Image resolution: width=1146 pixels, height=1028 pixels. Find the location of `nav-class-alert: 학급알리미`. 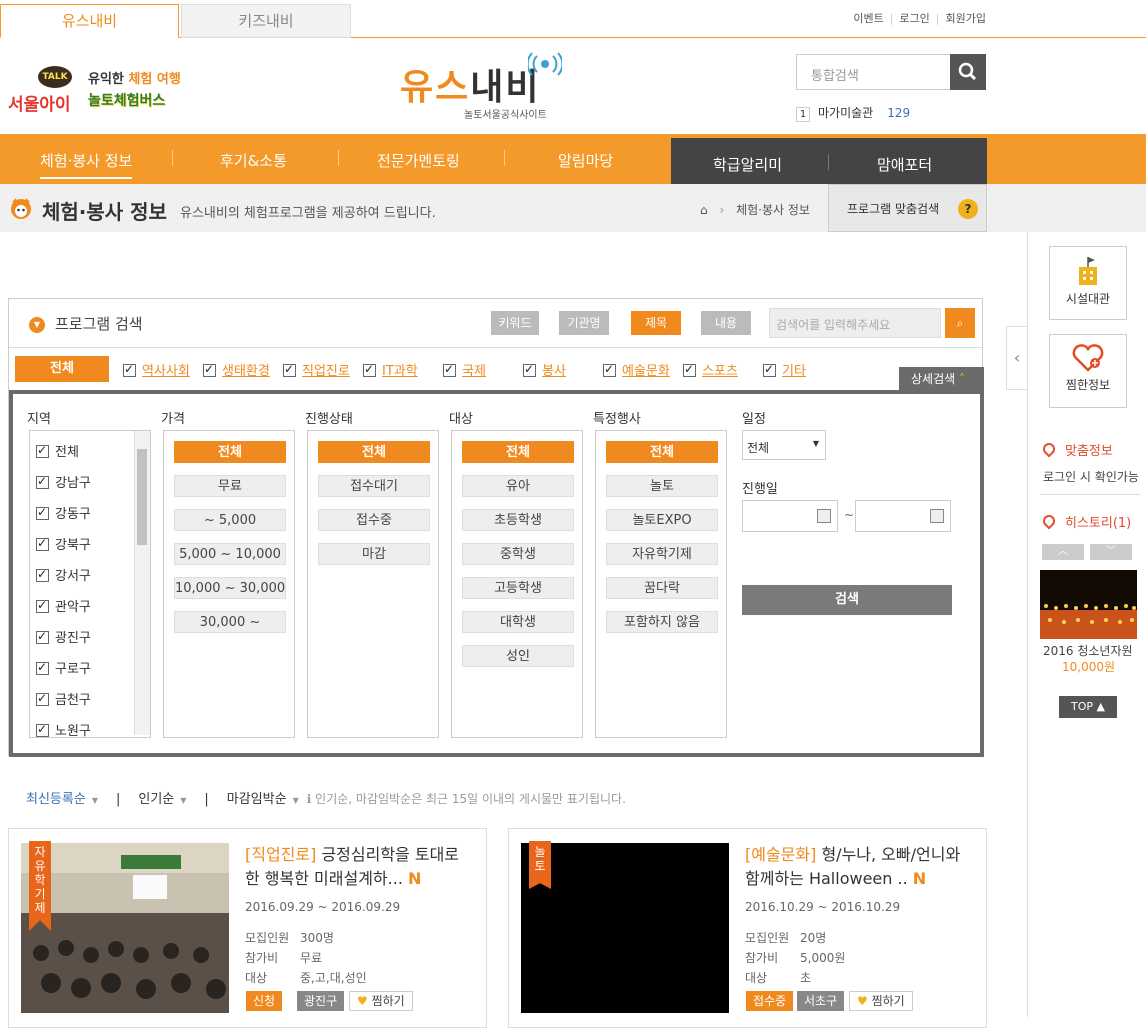

nav-class-alert: 학급알리미 is located at coordinates (747, 164).